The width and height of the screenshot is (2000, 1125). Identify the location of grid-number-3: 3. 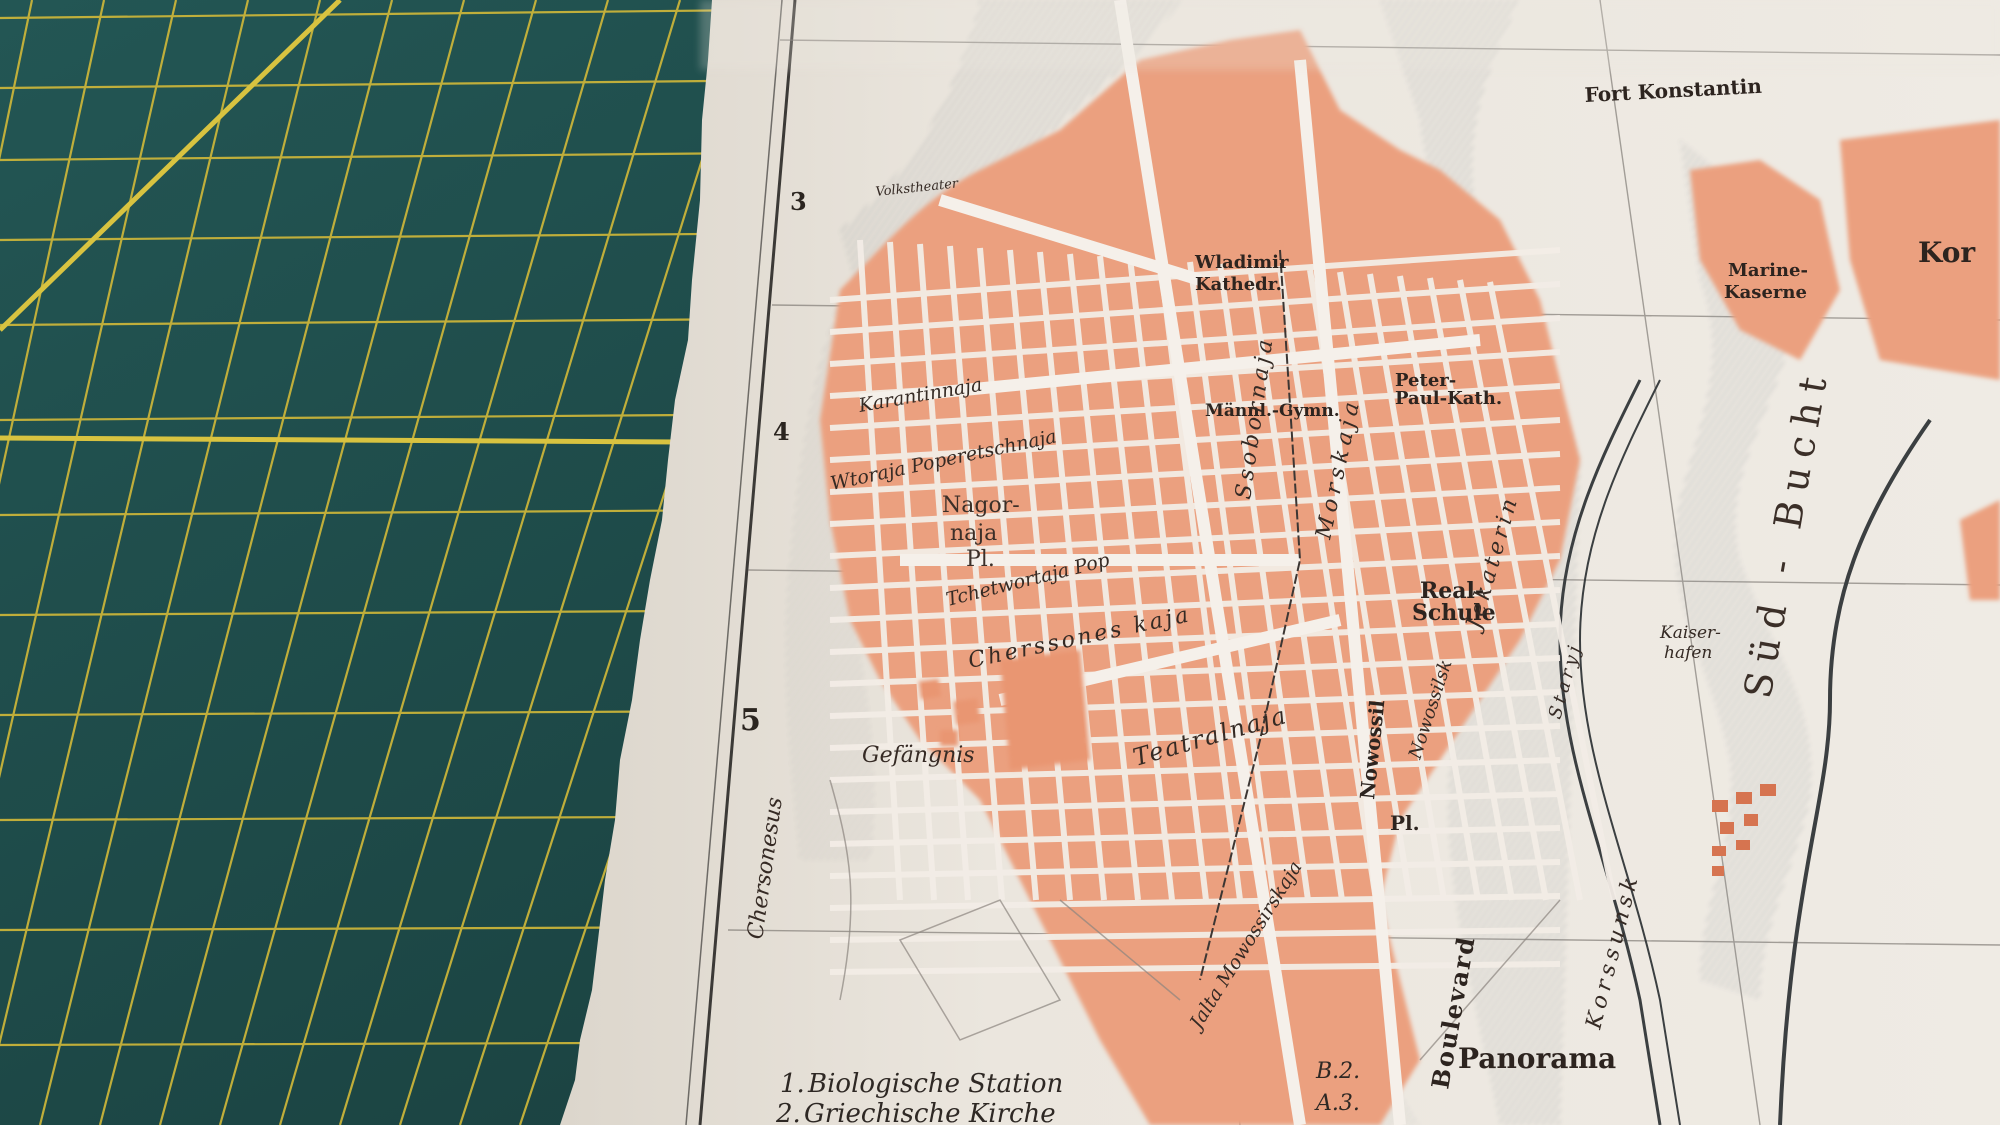
(798, 201).